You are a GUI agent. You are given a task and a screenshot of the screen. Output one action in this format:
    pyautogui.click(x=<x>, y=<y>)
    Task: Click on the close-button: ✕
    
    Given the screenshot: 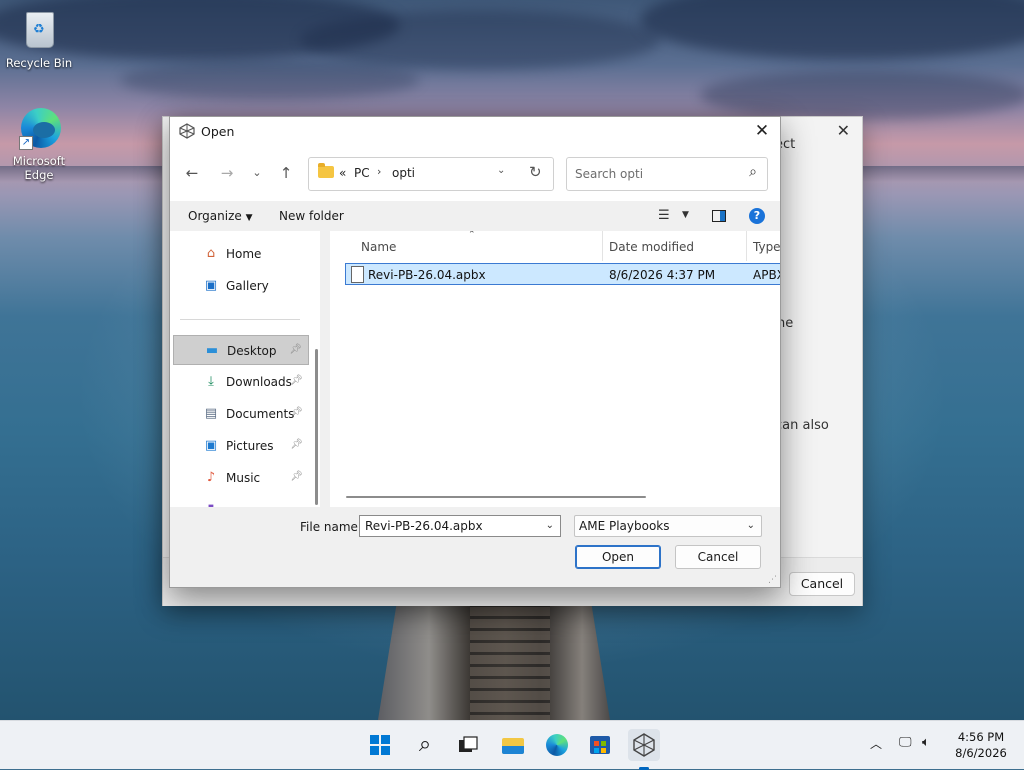 What is the action you would take?
    pyautogui.click(x=762, y=131)
    